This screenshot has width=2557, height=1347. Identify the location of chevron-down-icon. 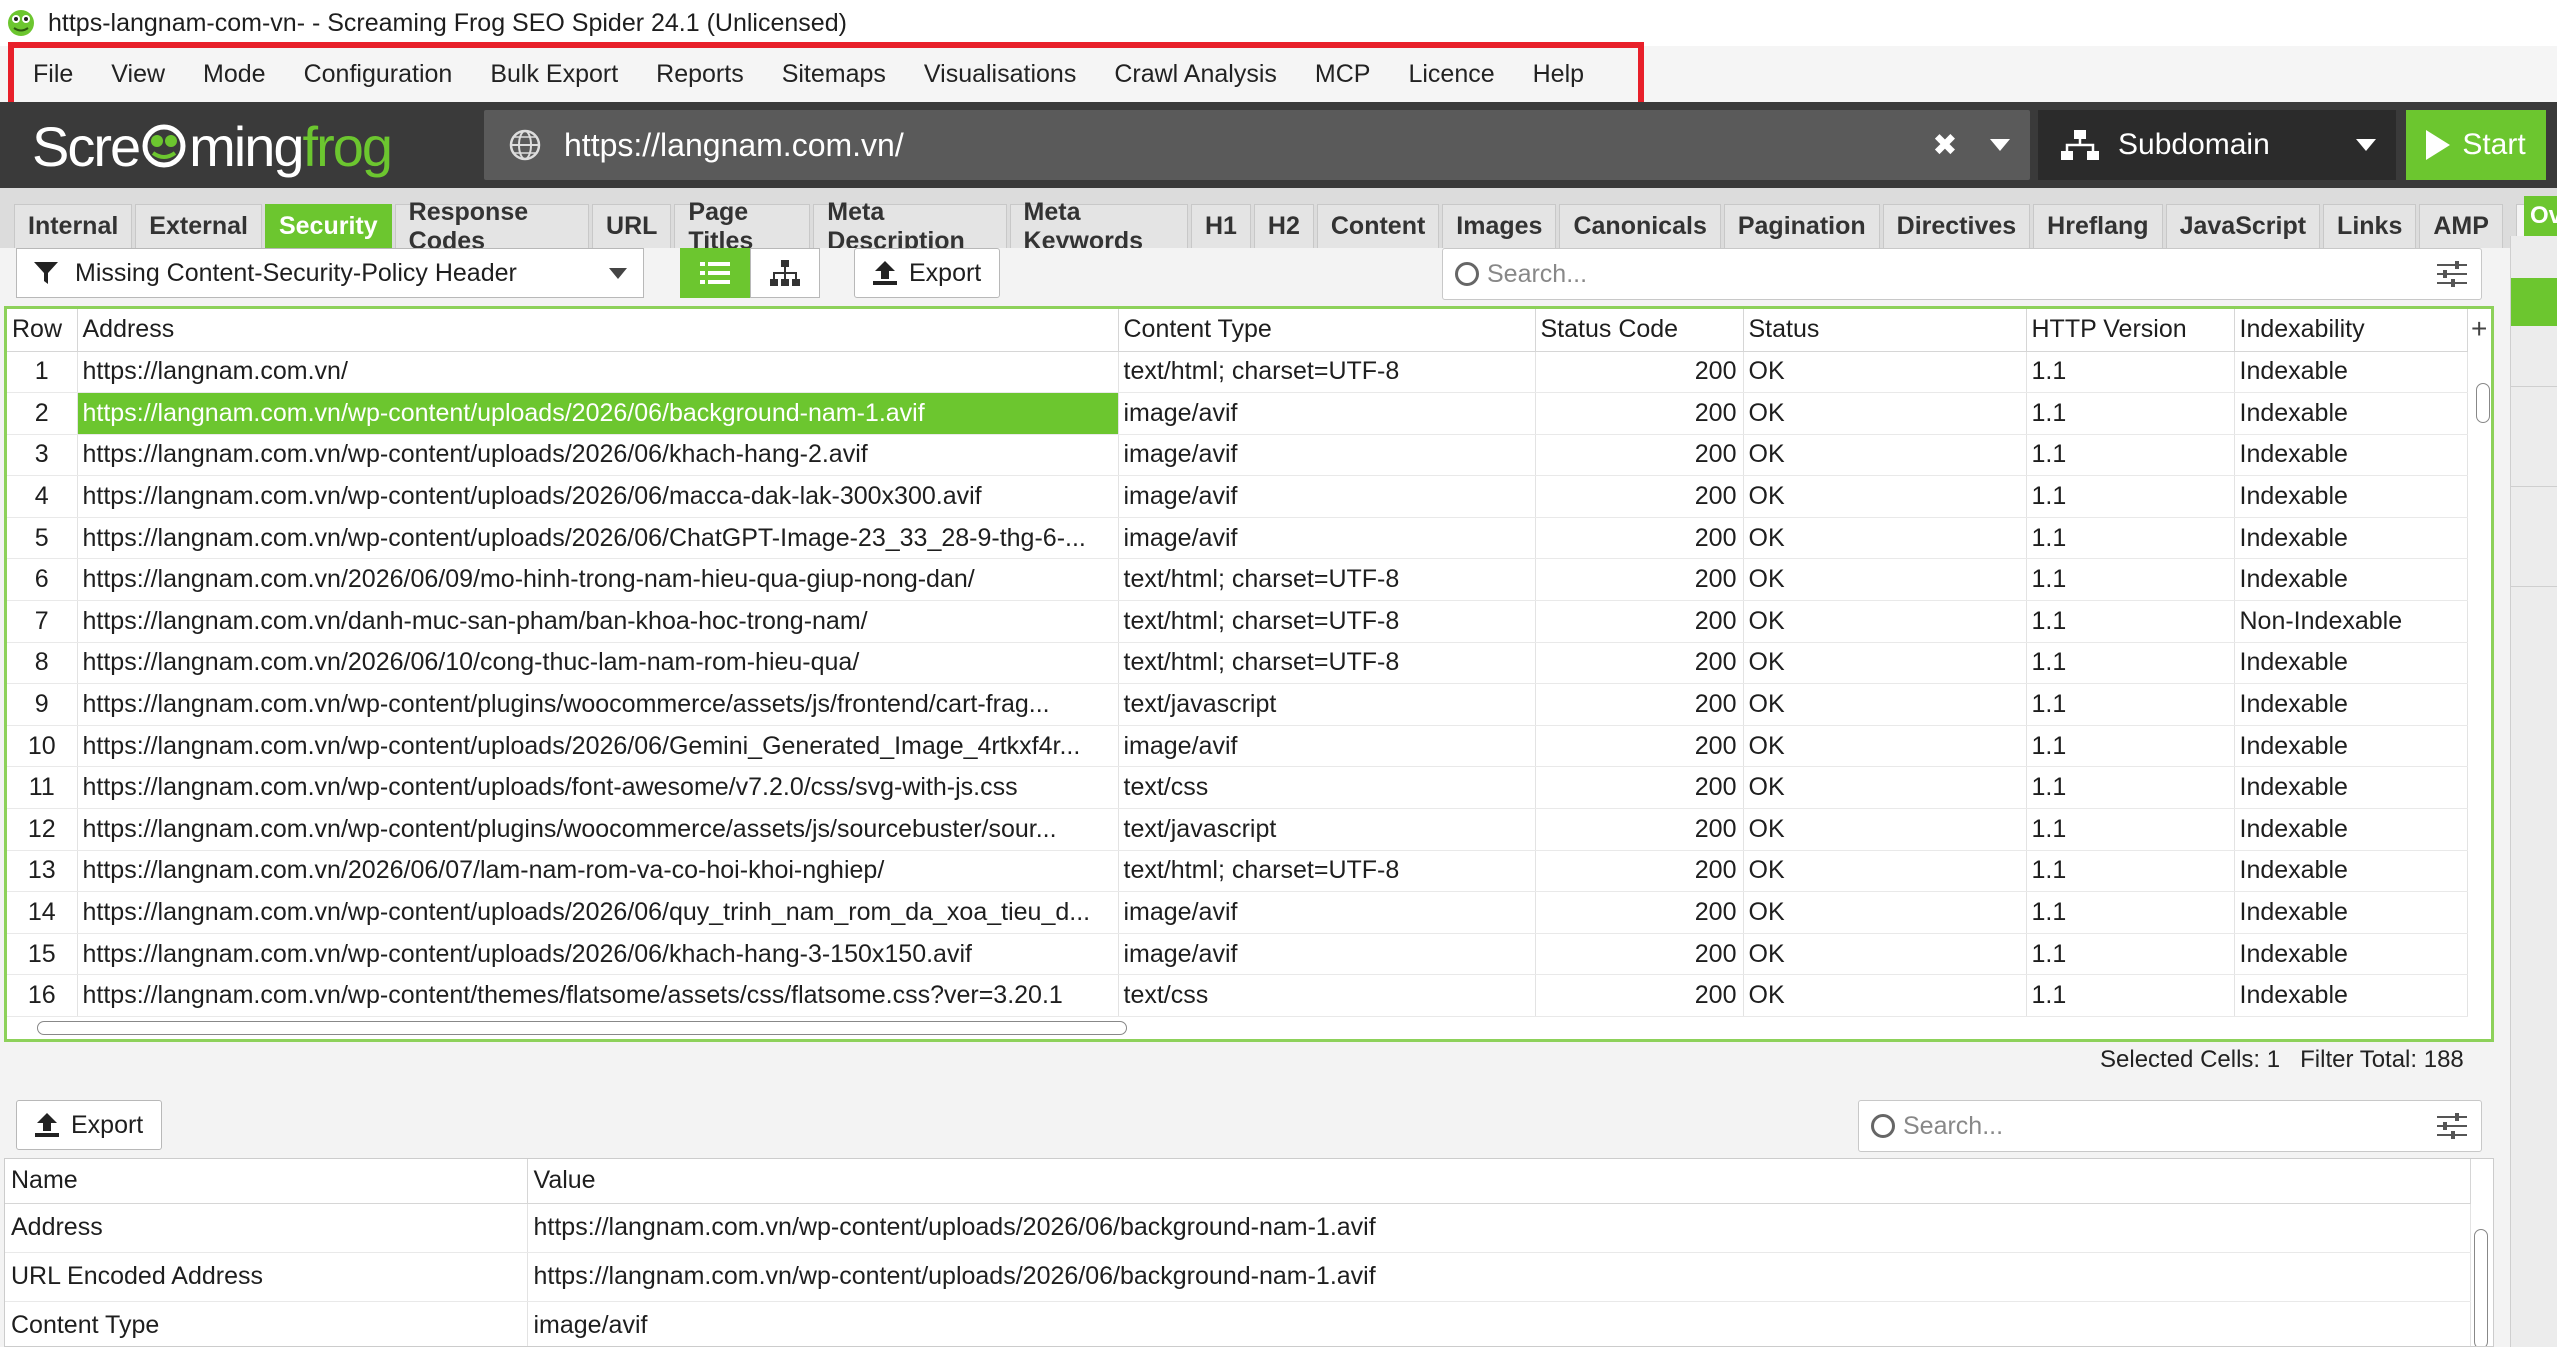
(2366, 145).